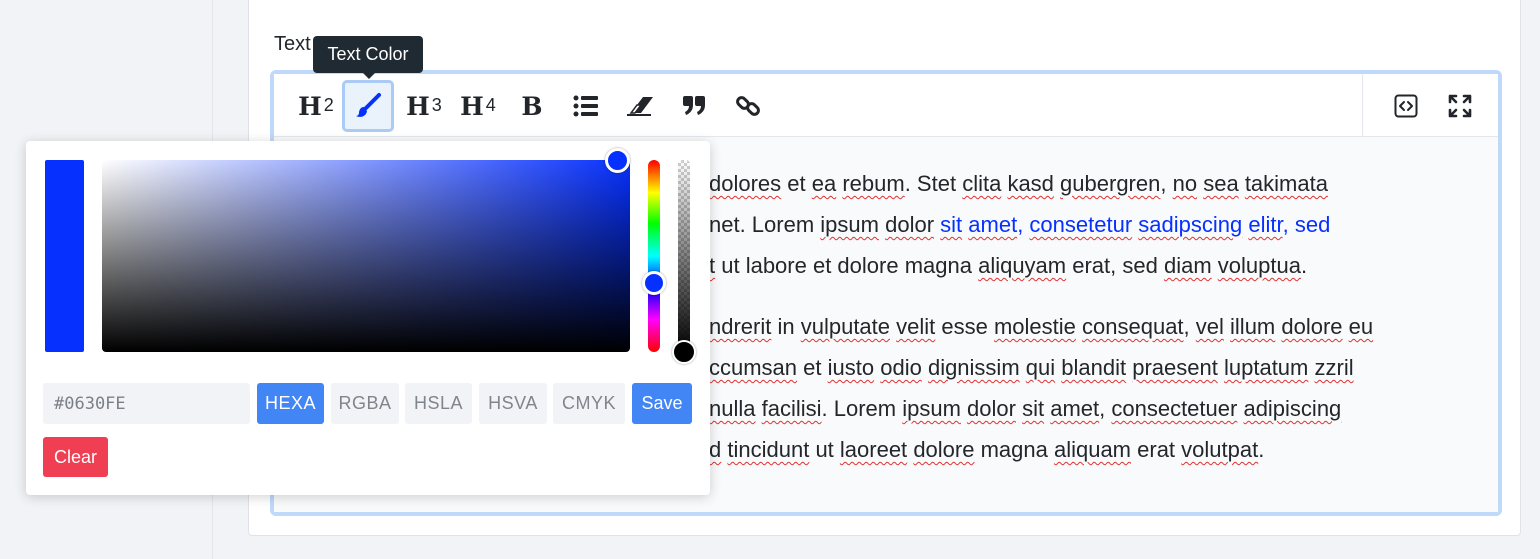 The width and height of the screenshot is (1540, 559). I want to click on quote-icon, so click(694, 105).